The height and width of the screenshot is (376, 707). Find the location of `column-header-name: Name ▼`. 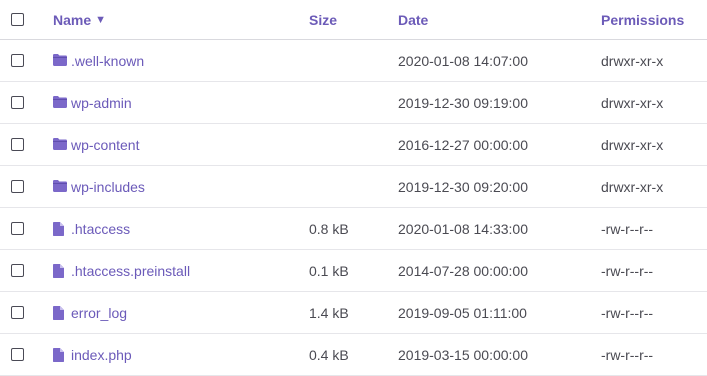

column-header-name: Name ▼ is located at coordinates (79, 19).